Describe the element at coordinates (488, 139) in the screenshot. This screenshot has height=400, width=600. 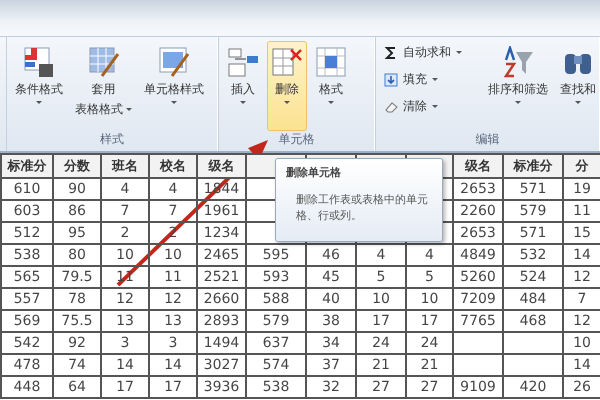
I see `group-label: 编辑` at that location.